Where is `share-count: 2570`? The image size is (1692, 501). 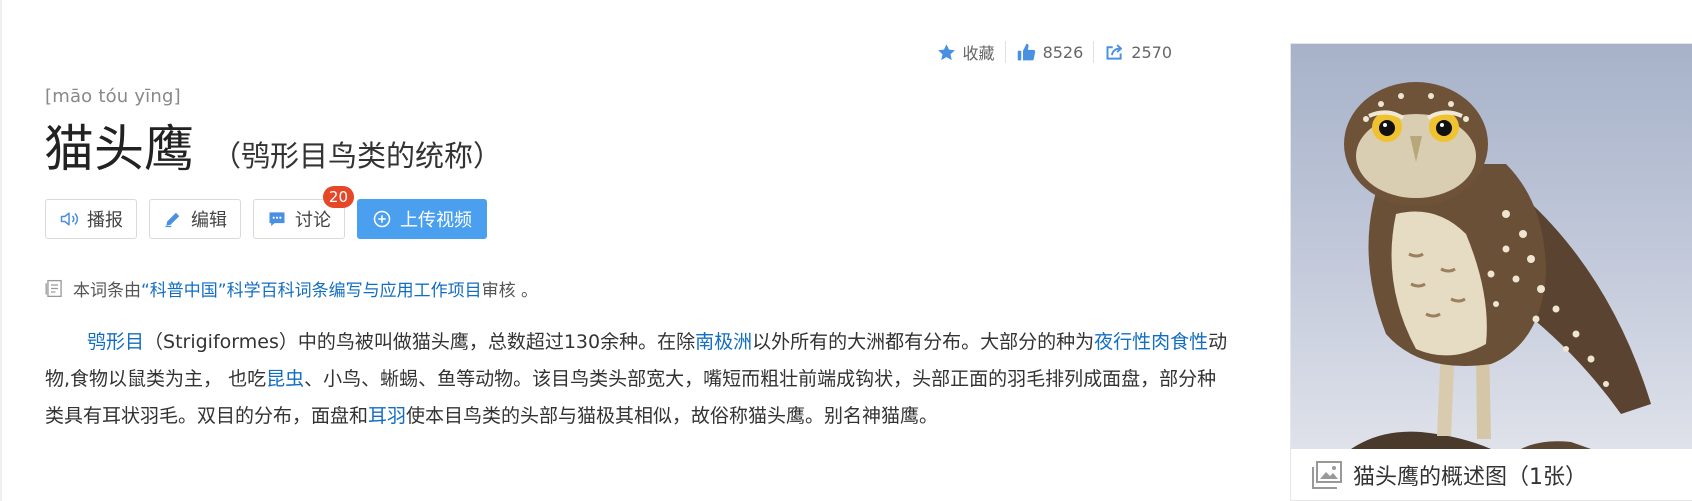 share-count: 2570 is located at coordinates (1151, 52).